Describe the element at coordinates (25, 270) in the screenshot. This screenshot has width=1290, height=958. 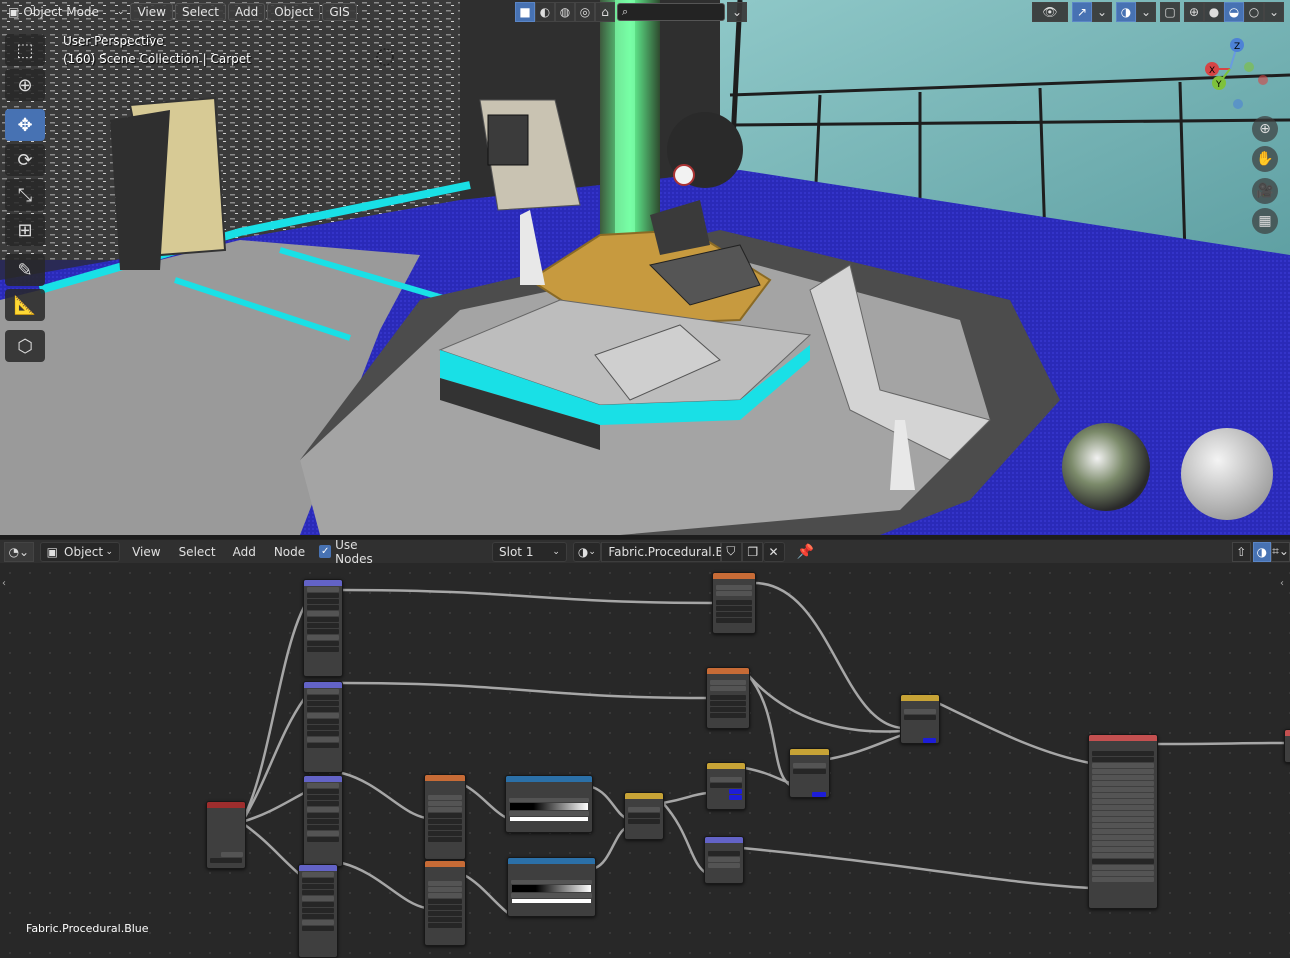
I see `annotate-tool-icon: ✎` at that location.